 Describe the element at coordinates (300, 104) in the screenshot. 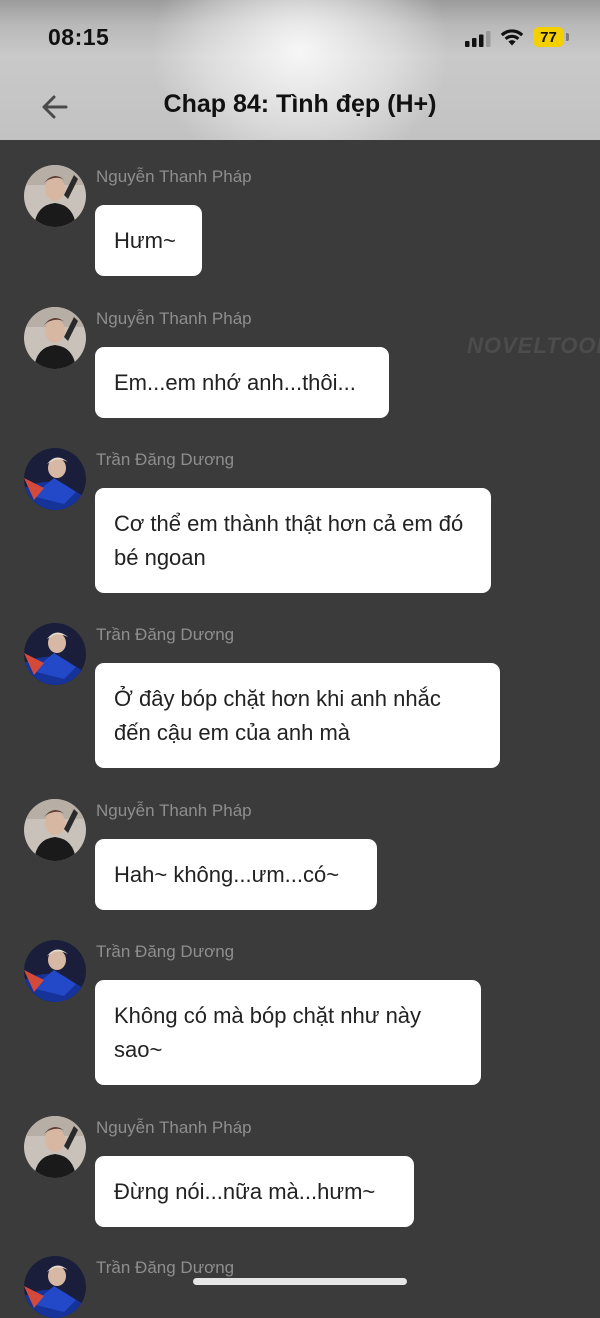

I see `chapter-title: Chap 84: Tình đẹp (H+)` at that location.